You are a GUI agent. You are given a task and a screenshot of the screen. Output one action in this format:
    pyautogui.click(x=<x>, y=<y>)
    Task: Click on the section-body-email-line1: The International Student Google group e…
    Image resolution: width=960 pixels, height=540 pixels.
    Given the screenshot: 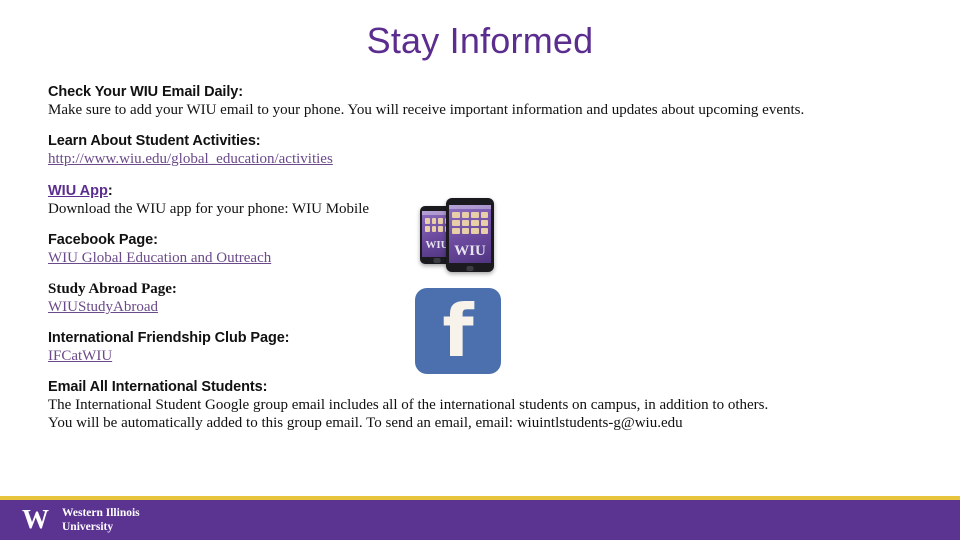 What is the action you would take?
    pyautogui.click(x=408, y=405)
    